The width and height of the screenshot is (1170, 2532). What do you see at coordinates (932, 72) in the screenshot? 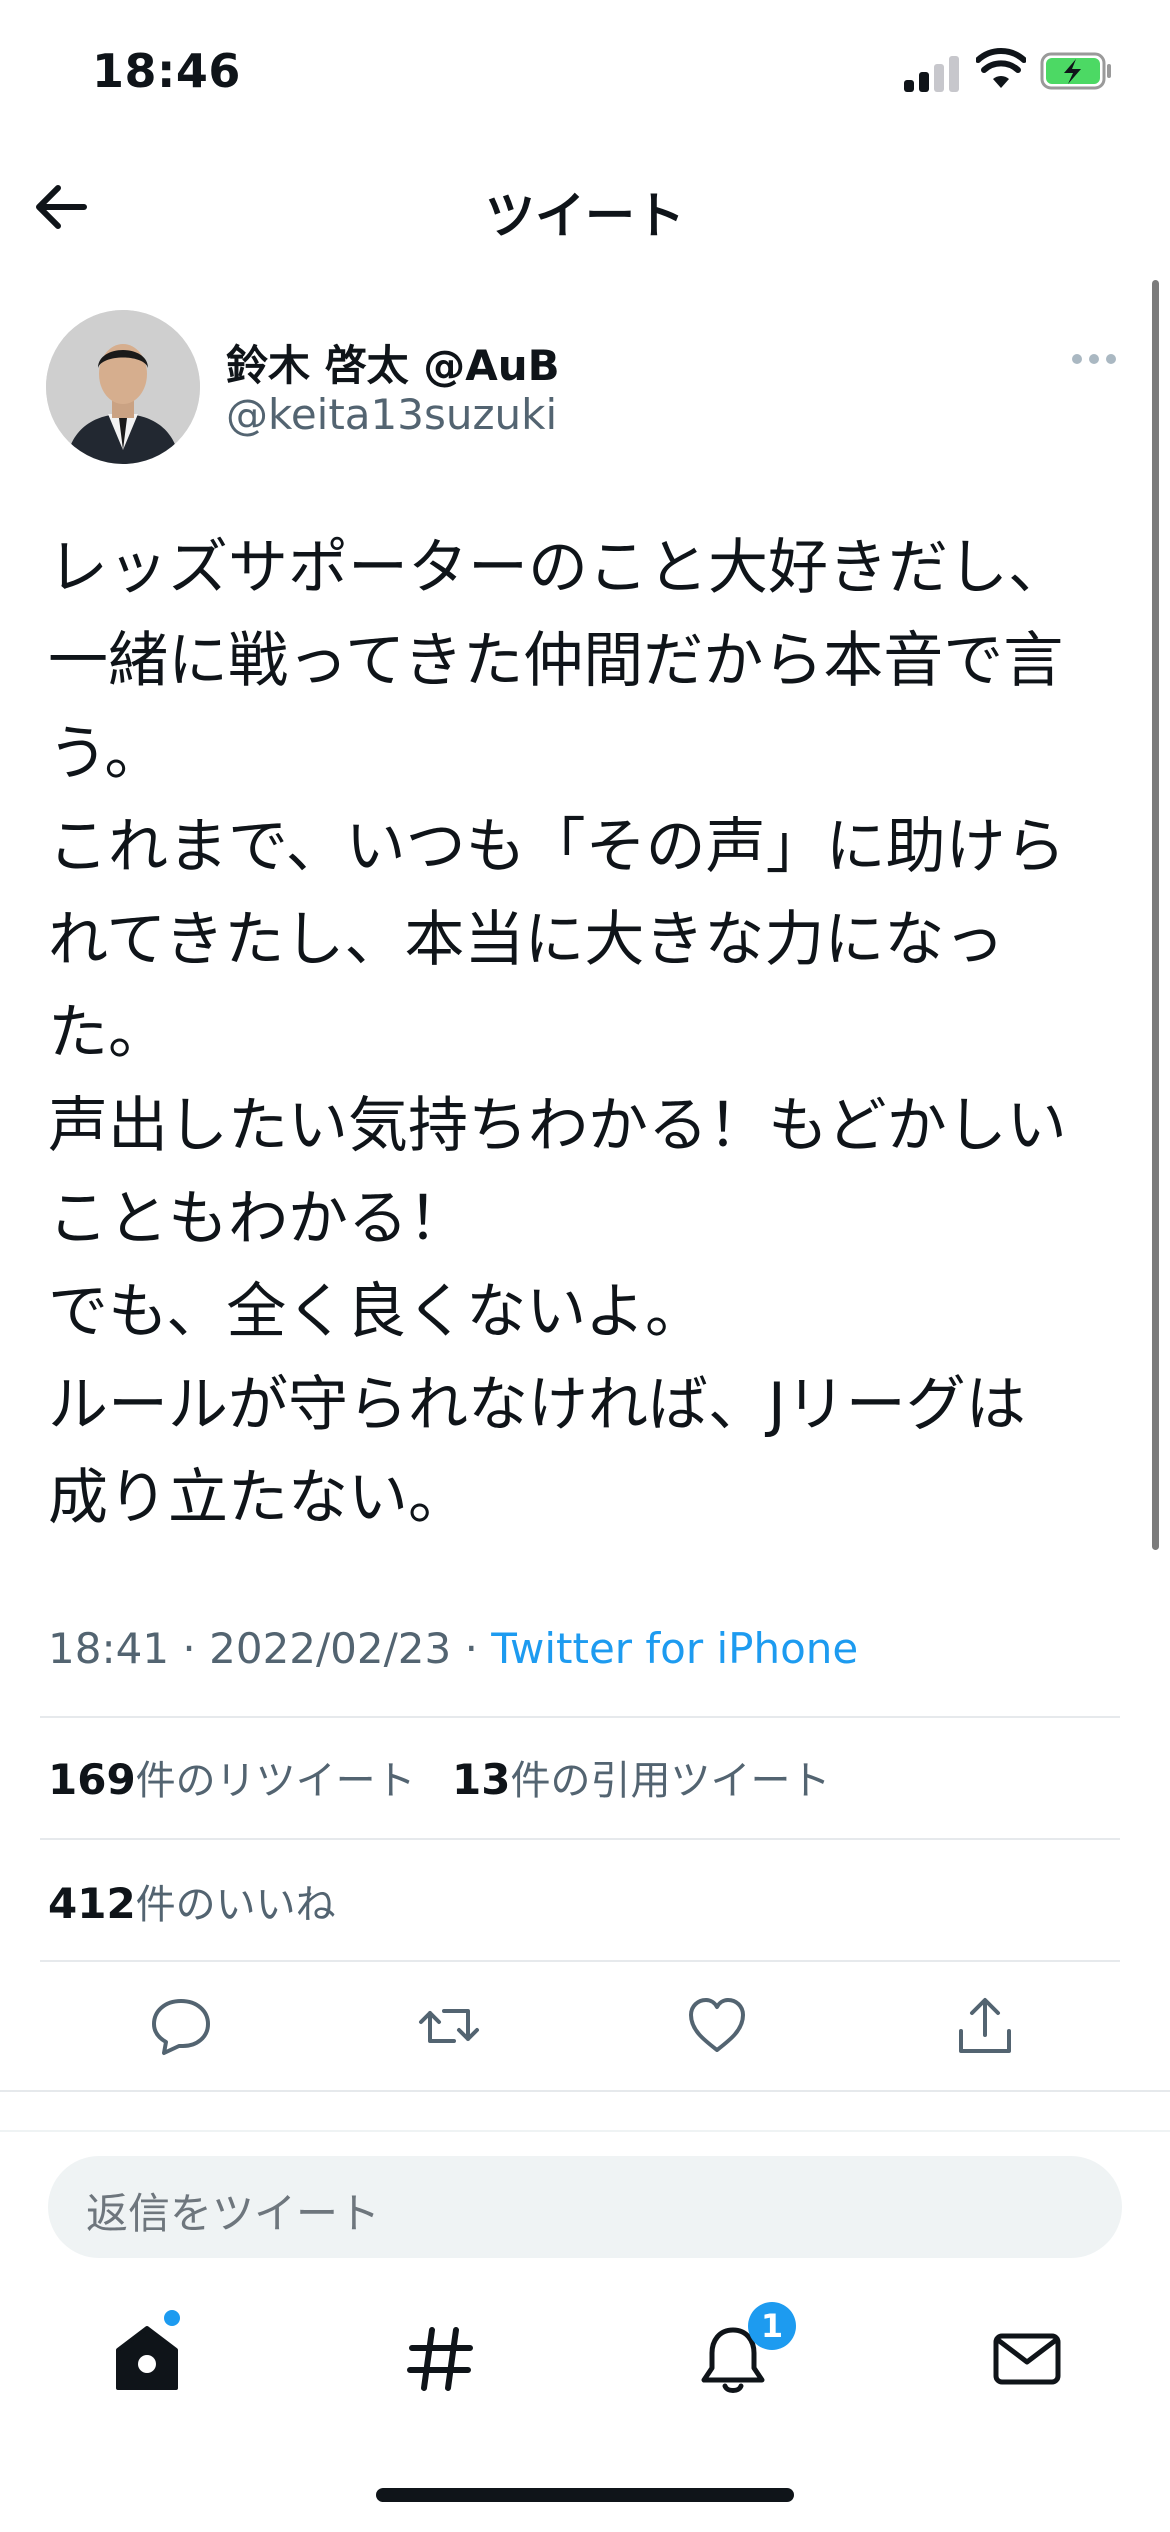
I see `cellular-signal-icon` at bounding box center [932, 72].